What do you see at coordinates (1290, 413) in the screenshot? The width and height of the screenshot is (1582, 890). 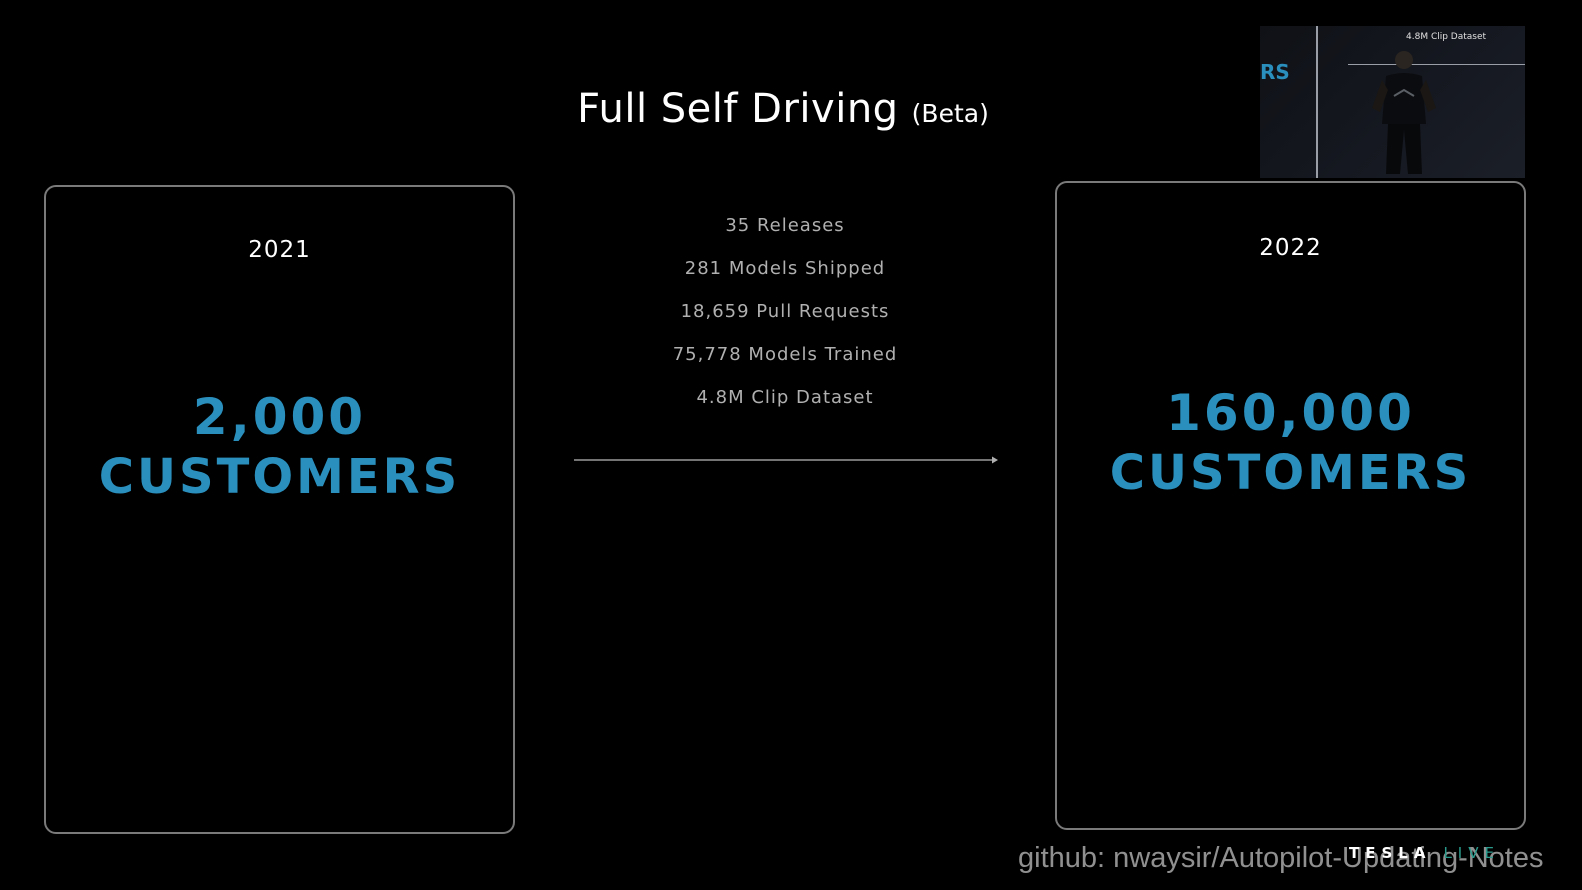 I see `customer-number-2022: 160,000` at bounding box center [1290, 413].